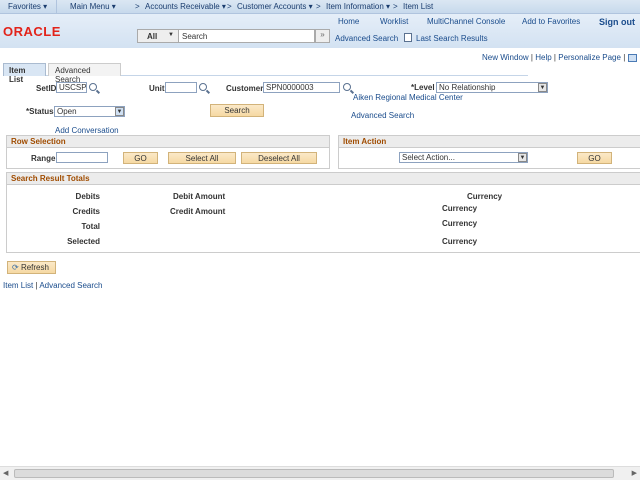 Image resolution: width=640 pixels, height=480 pixels. Describe the element at coordinates (246, 36) in the screenshot. I see `search-input: Search` at that location.